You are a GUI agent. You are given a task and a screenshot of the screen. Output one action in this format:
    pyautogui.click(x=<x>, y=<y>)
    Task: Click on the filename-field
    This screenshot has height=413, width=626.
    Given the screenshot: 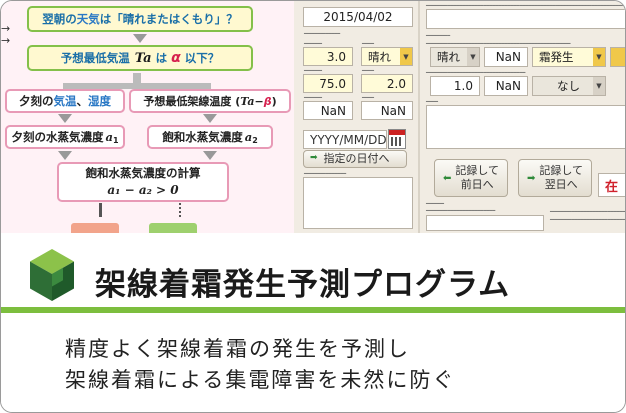 What is the action you would take?
    pyautogui.click(x=485, y=223)
    